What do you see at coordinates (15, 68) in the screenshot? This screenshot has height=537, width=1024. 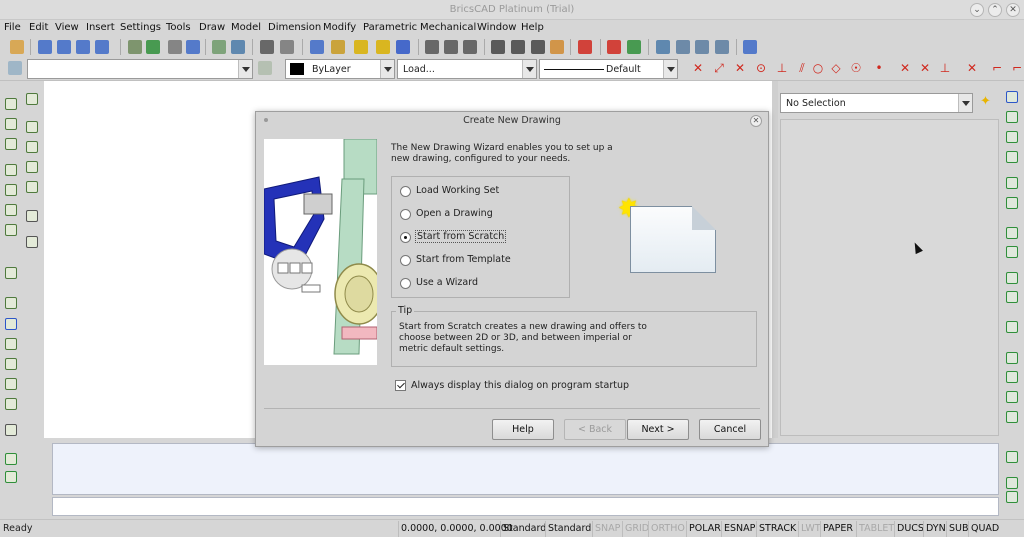 I see `layer-manager-icon` at bounding box center [15, 68].